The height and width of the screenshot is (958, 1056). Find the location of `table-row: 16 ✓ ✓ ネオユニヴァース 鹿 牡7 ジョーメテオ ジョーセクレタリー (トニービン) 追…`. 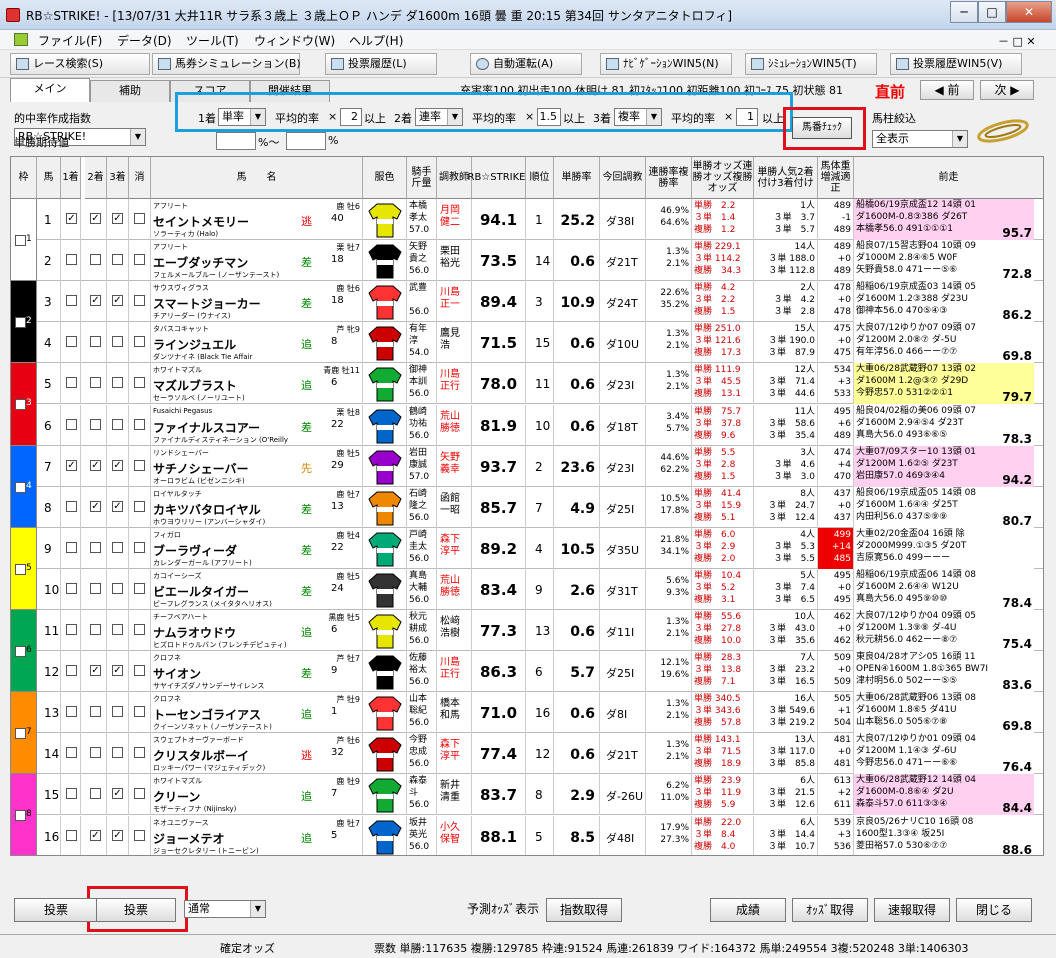

table-row: 16 ✓ ✓ ネオユニヴァース 鹿 牡7 ジョーメテオ ジョーセクレタリー (トニービン) 追… is located at coordinates (527, 835).